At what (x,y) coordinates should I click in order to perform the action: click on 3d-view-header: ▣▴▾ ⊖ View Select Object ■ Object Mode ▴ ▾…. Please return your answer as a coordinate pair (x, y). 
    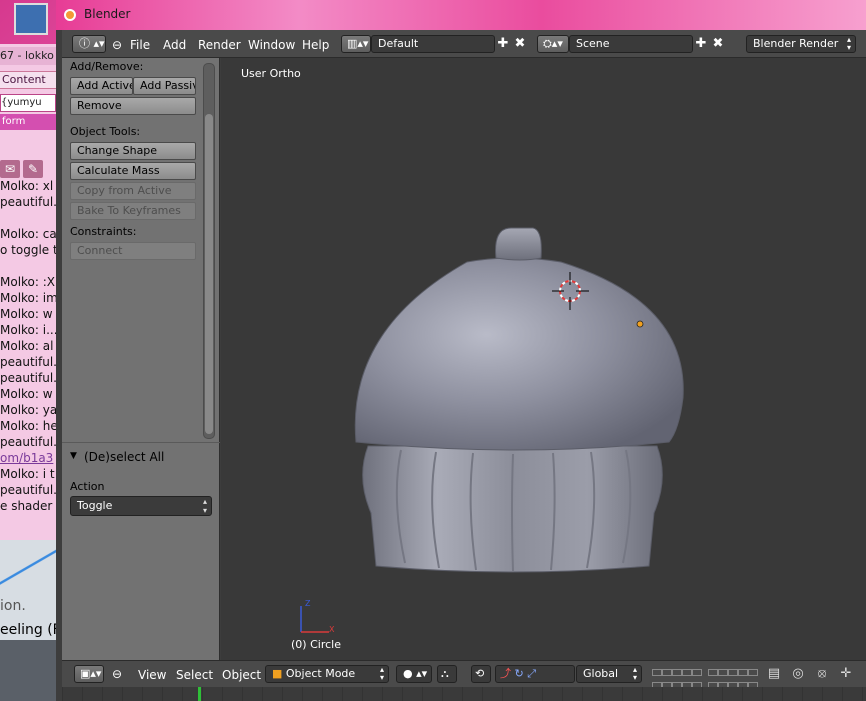
    Looking at the image, I should click on (464, 674).